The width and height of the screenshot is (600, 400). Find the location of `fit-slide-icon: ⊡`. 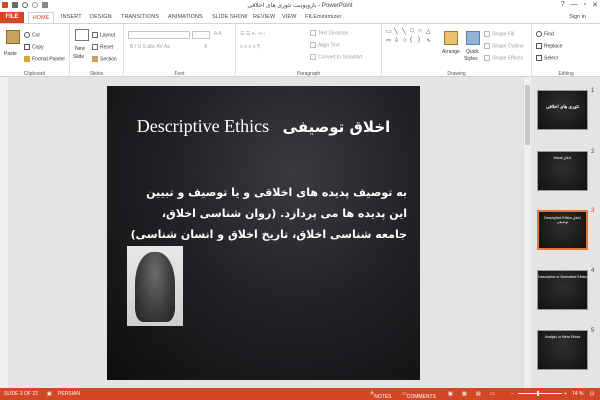

fit-slide-icon: ⊡ is located at coordinates (592, 394).